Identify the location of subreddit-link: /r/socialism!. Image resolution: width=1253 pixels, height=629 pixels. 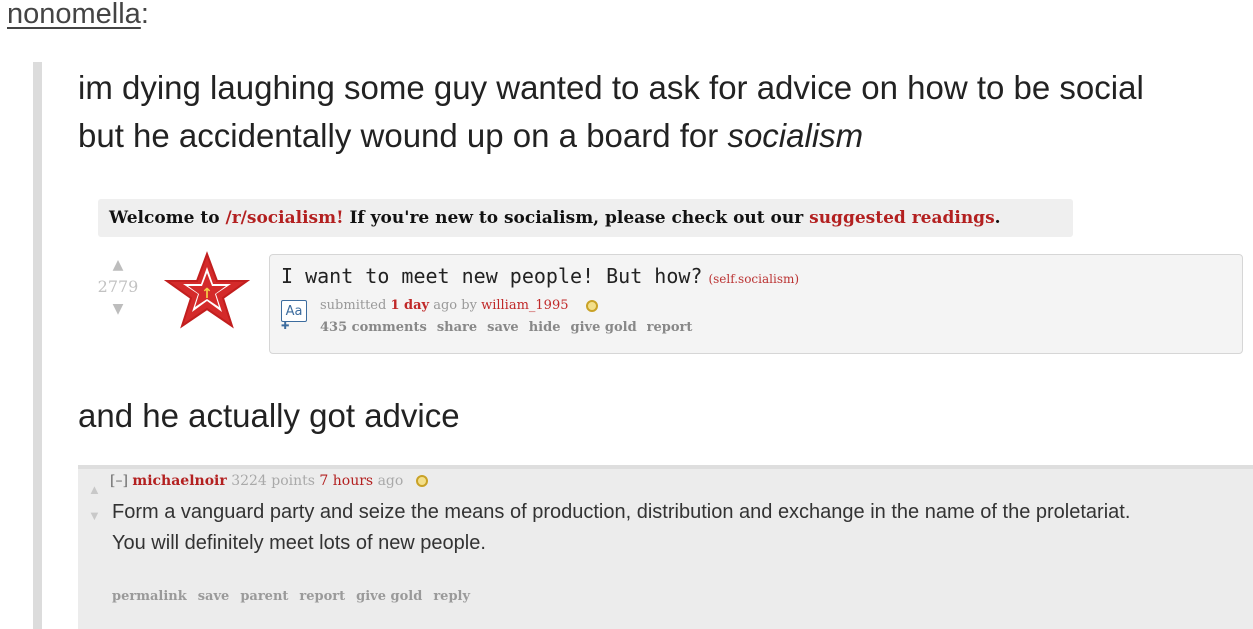
(285, 218).